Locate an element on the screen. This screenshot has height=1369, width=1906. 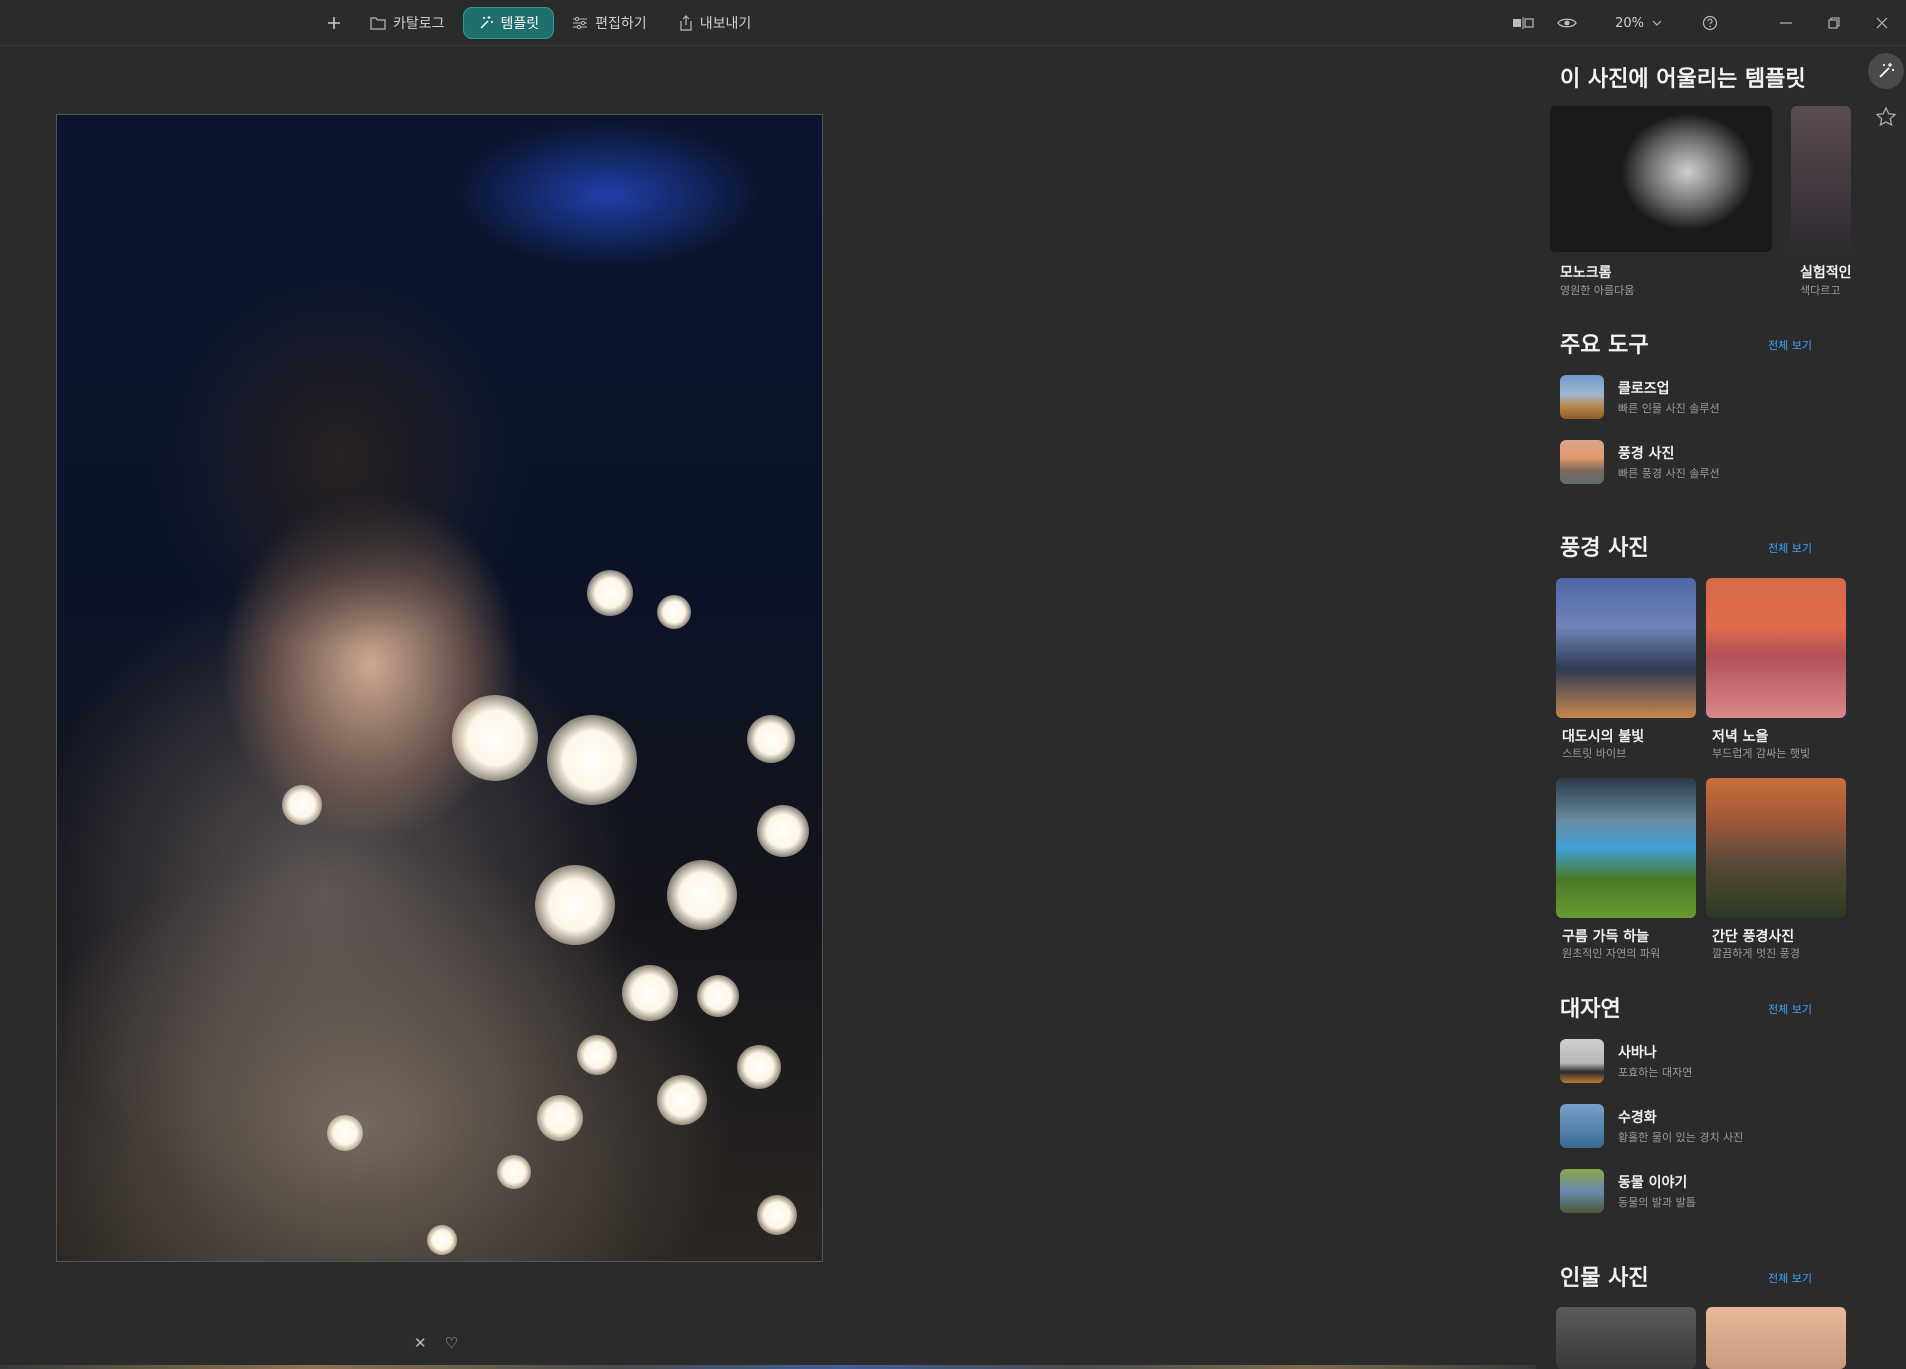
item-name: 수경화 is located at coordinates (1637, 1118).